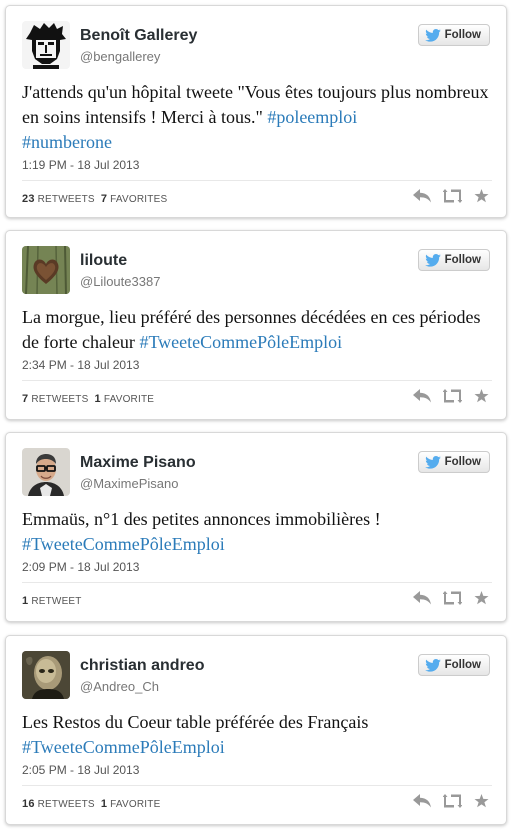 The image size is (515, 833). What do you see at coordinates (67, 142) in the screenshot?
I see `hashtag: #numberone` at bounding box center [67, 142].